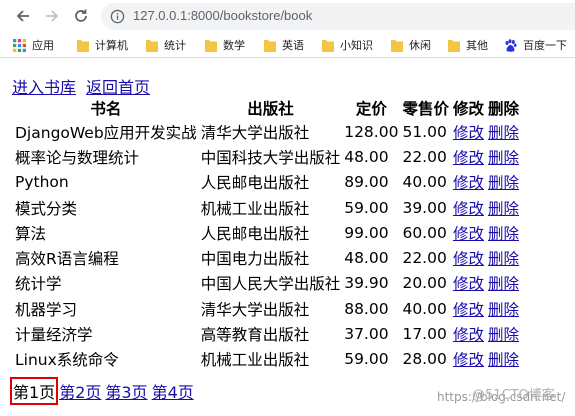 This screenshot has width=575, height=416. I want to click on forward-button, so click(52, 16).